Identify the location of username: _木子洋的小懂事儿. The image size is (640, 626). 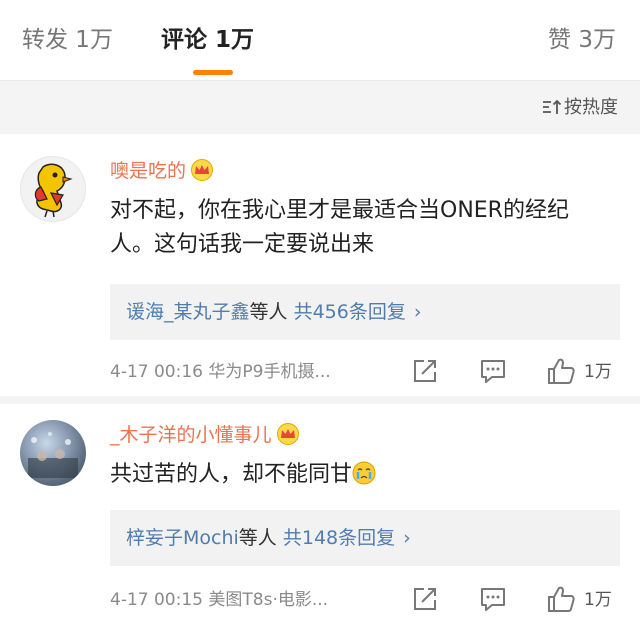
(205, 437).